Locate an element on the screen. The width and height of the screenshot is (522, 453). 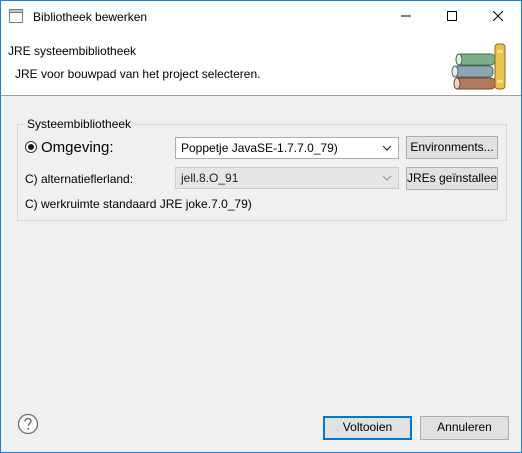
cancel-button: Annuleren is located at coordinates (464, 428).